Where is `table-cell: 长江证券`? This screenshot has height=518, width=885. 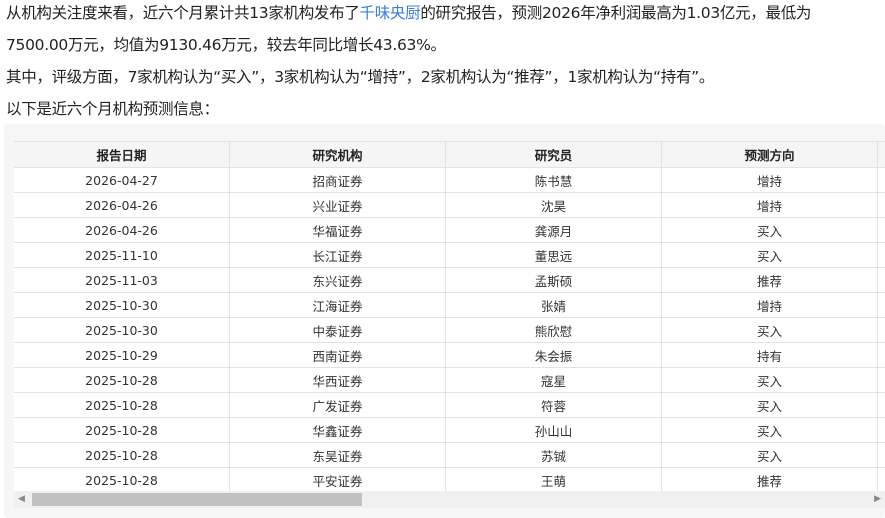 table-cell: 长江证券 is located at coordinates (337, 255).